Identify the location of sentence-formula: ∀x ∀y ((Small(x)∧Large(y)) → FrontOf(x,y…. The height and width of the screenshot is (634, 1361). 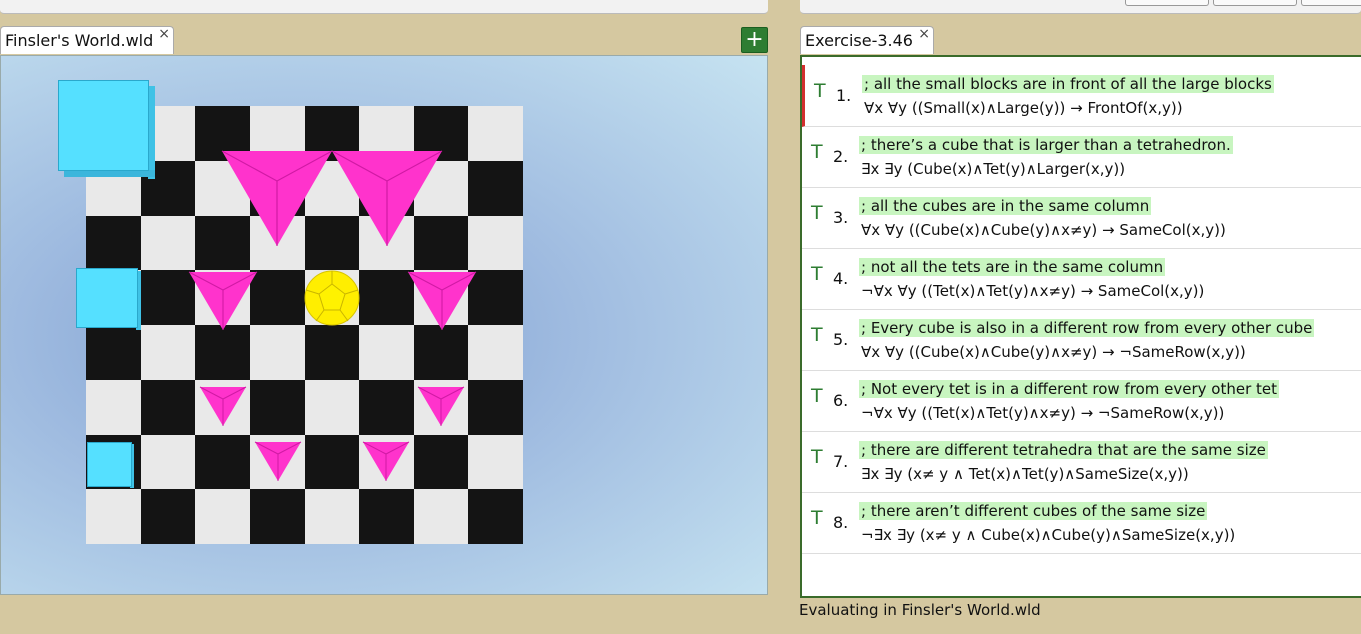
(1023, 108).